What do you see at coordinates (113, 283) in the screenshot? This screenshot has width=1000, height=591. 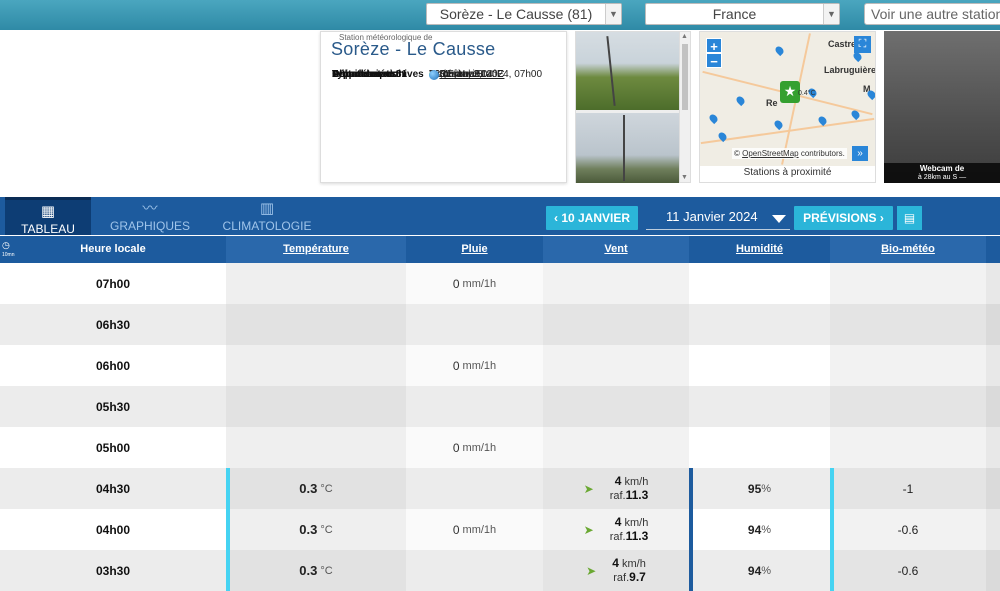 I see `time-cell: 07h00` at bounding box center [113, 283].